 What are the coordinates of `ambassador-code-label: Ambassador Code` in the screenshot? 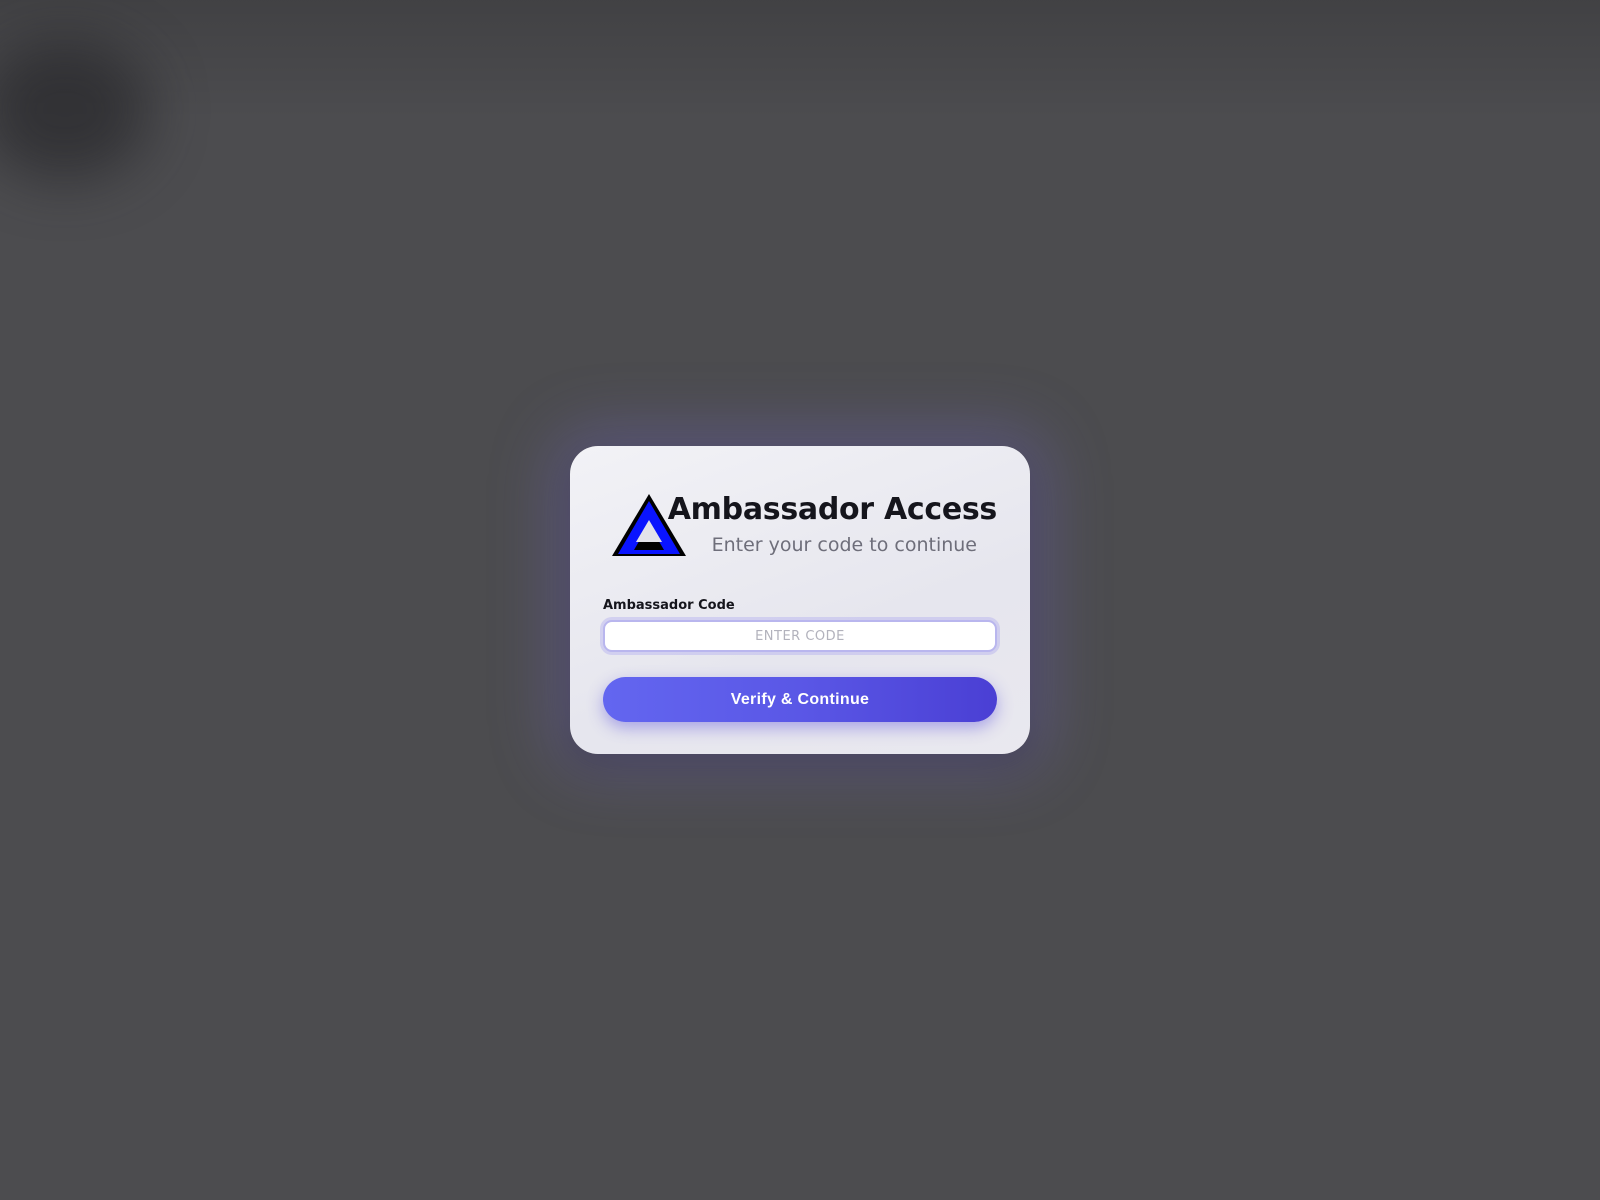 It's located at (669, 605).